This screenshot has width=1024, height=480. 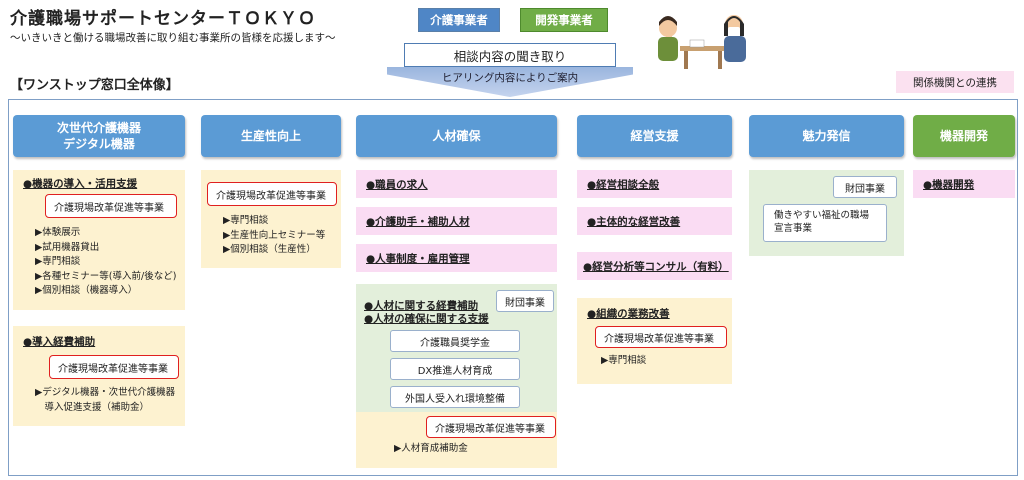 I want to click on tag-care-provider: 介護事業者, so click(x=459, y=20).